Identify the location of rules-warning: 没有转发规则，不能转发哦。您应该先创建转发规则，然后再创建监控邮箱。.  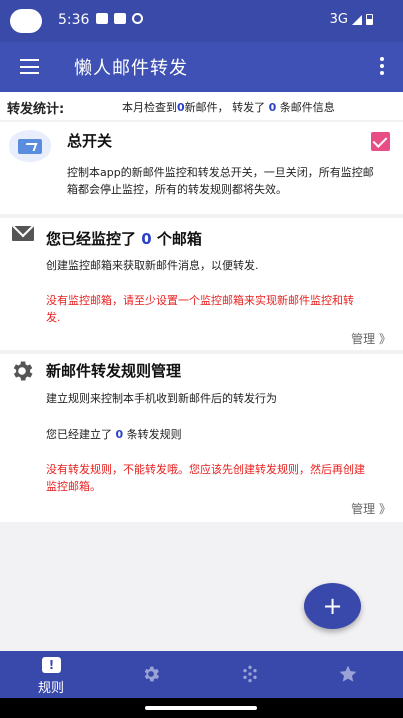
(205, 478).